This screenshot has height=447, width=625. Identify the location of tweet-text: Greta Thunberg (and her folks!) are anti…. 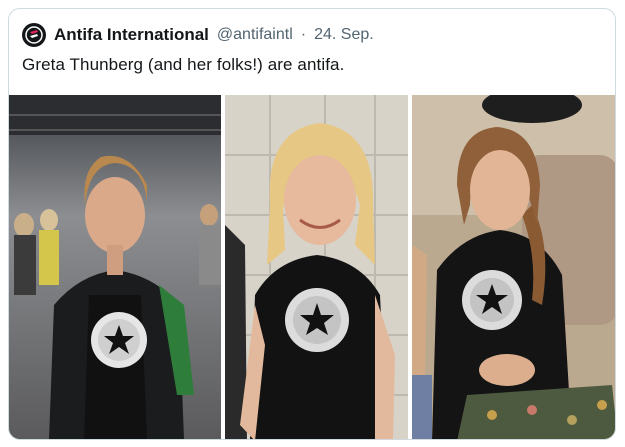
(183, 64).